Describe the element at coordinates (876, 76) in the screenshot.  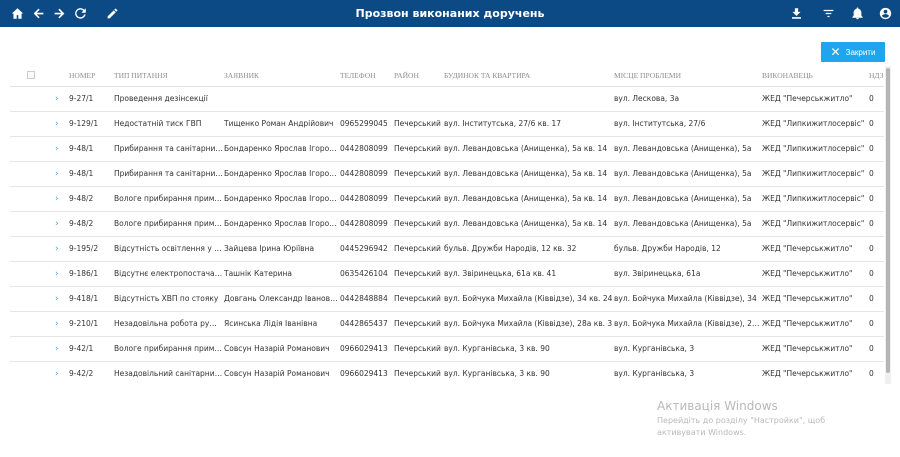
I see `column-header-ndz: НДЗ` at that location.